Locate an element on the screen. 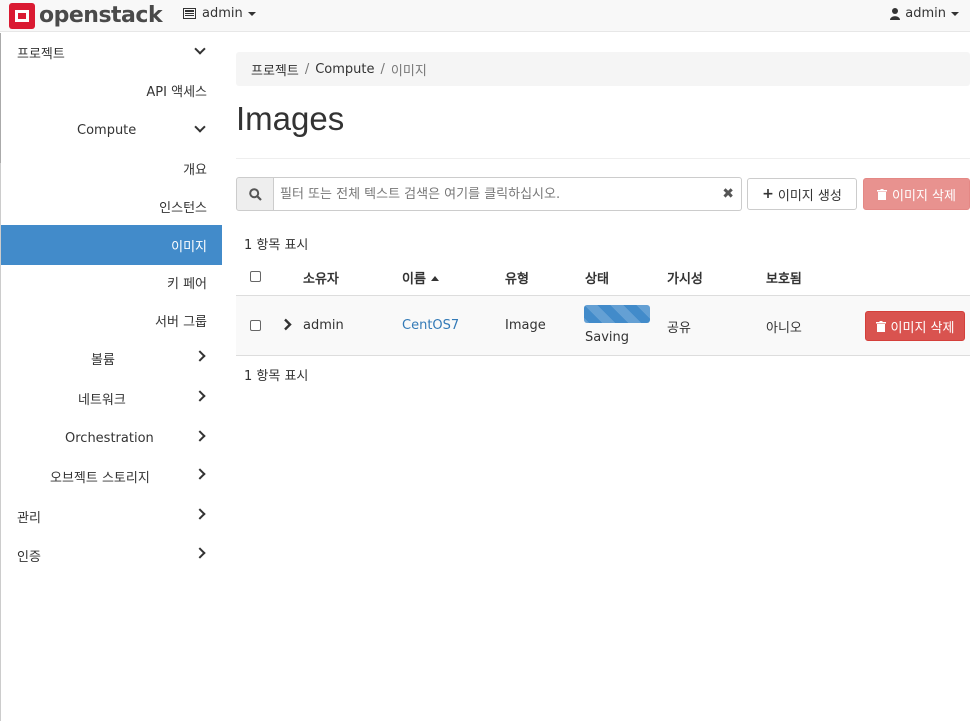  user-label: admin is located at coordinates (925, 13).